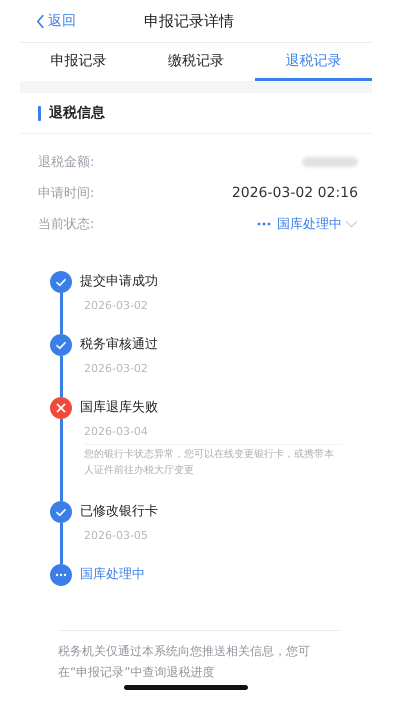 The image size is (407, 704). I want to click on field-label: 申请时间:, so click(66, 193).